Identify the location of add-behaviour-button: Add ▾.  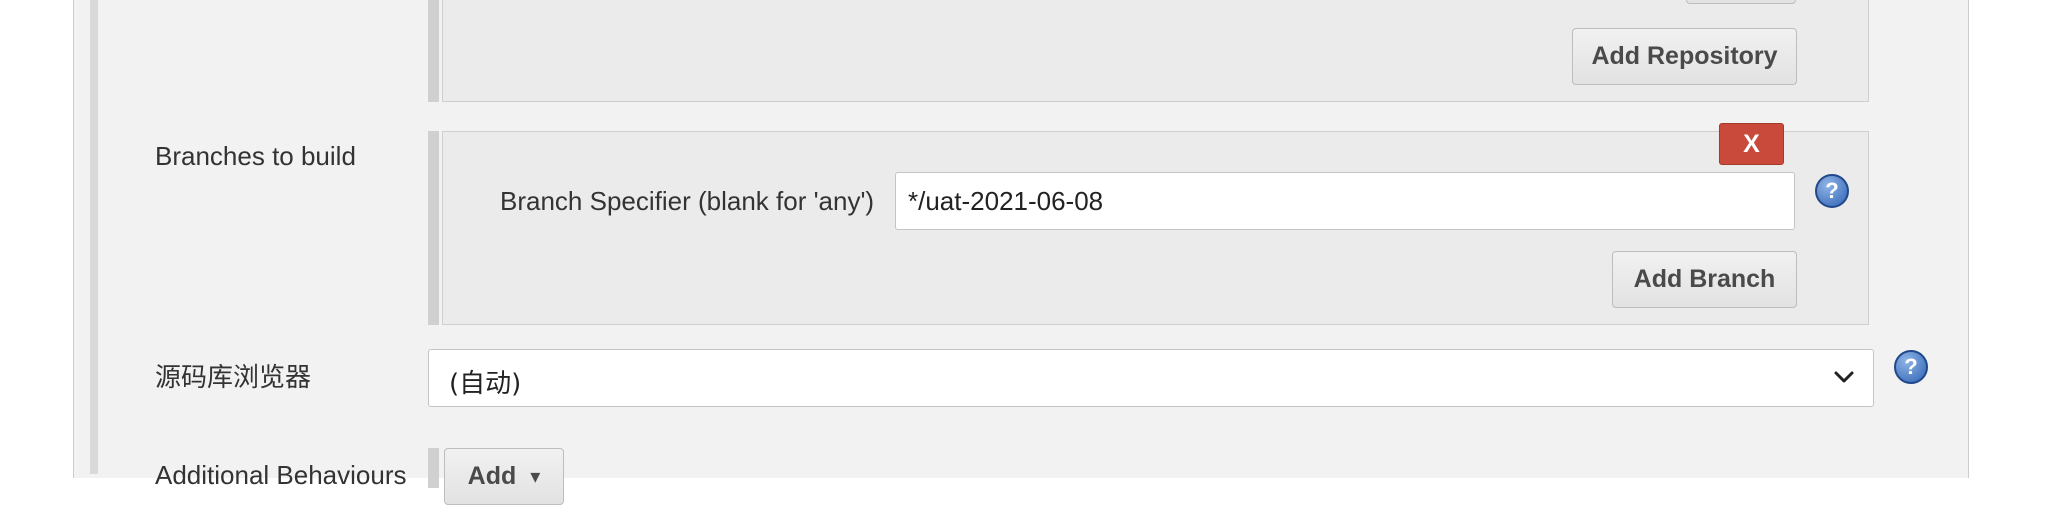
(504, 476).